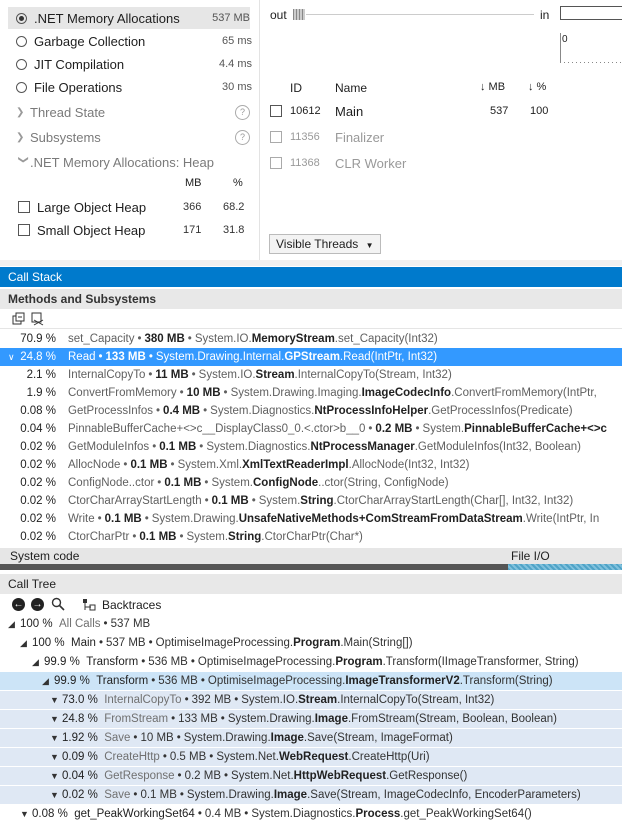  Describe the element at coordinates (18, 604) in the screenshot. I see `back-icon: ←` at that location.